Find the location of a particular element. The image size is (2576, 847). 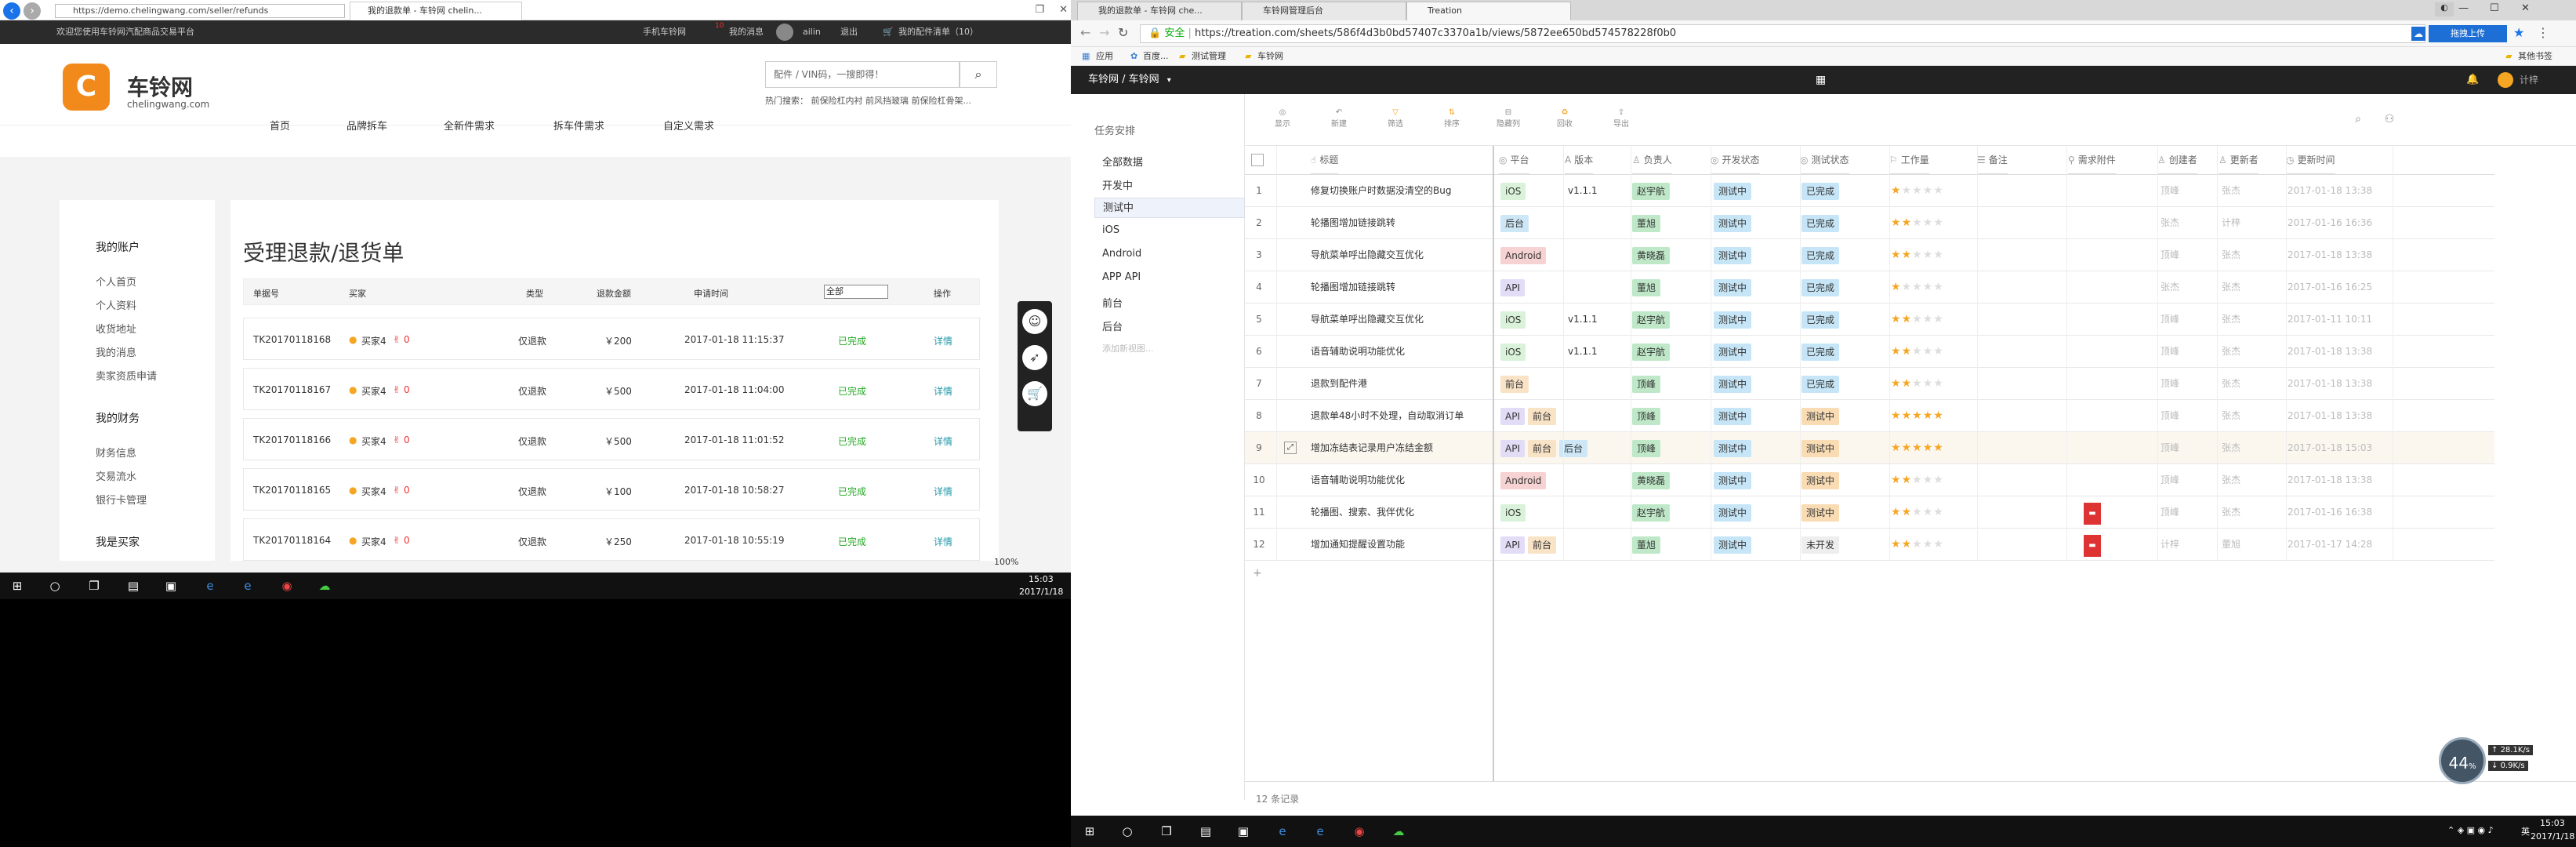

task-title: 轮播图增加链接跳转 is located at coordinates (1403, 223).